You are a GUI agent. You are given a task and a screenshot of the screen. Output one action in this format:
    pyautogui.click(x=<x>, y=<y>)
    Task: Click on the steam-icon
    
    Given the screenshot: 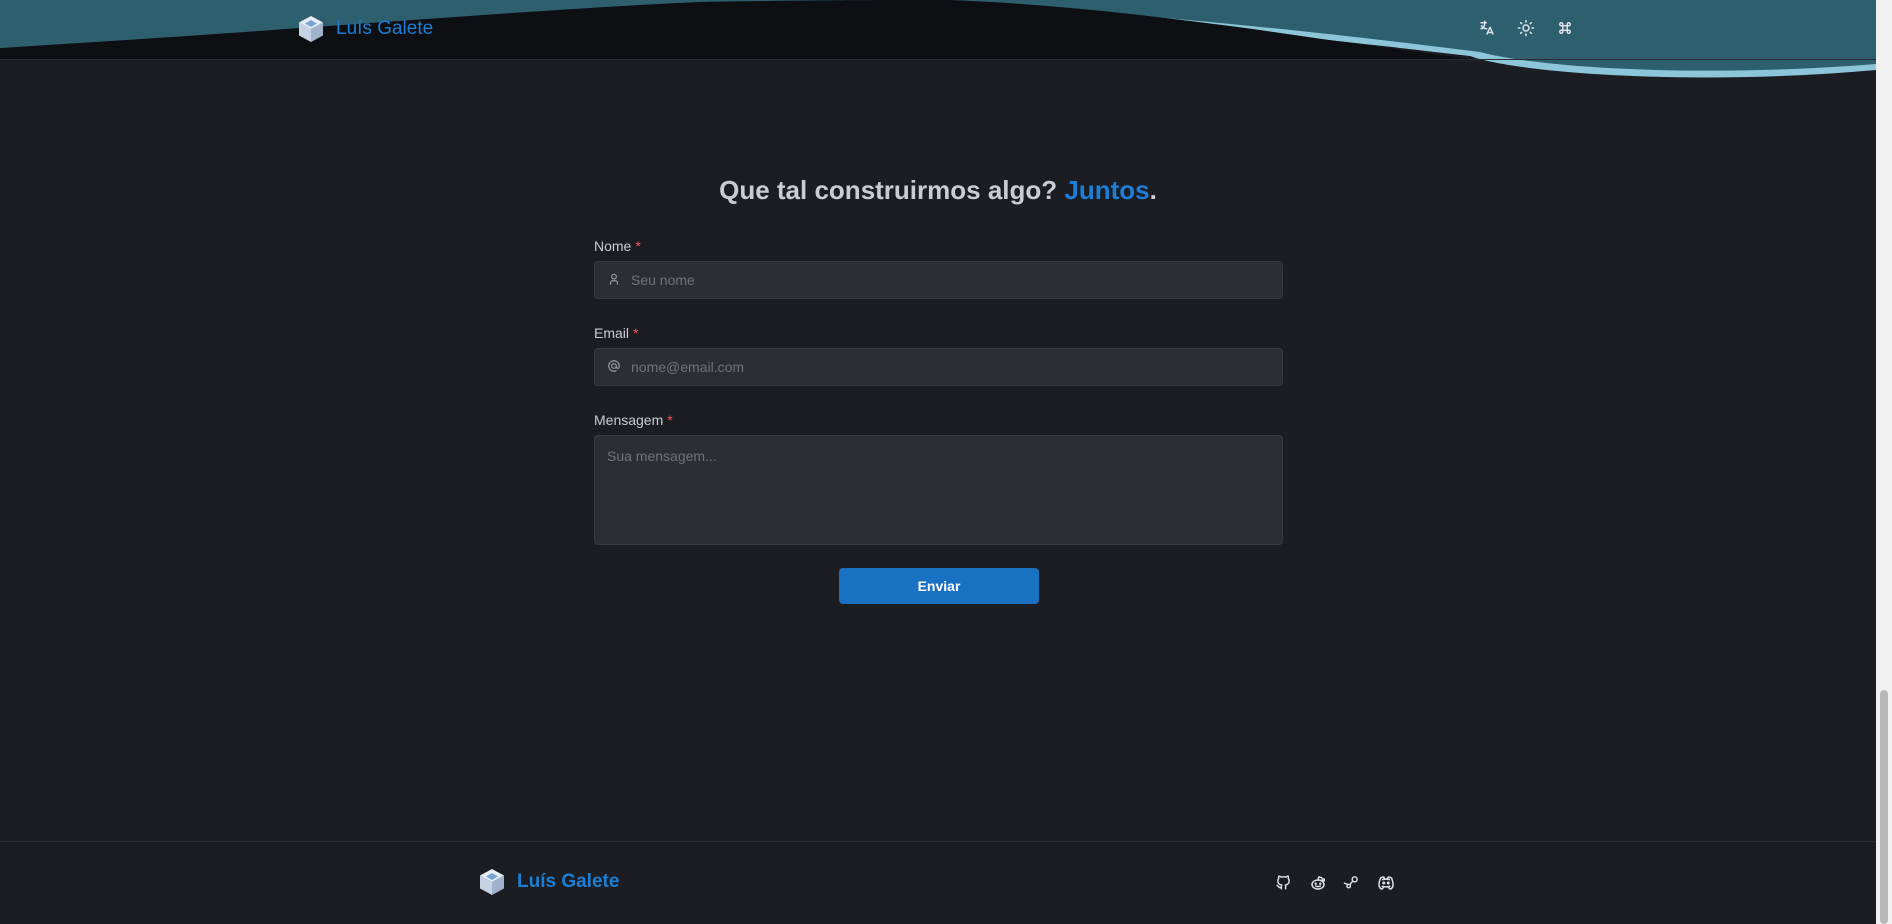 What is the action you would take?
    pyautogui.click(x=1351, y=882)
    